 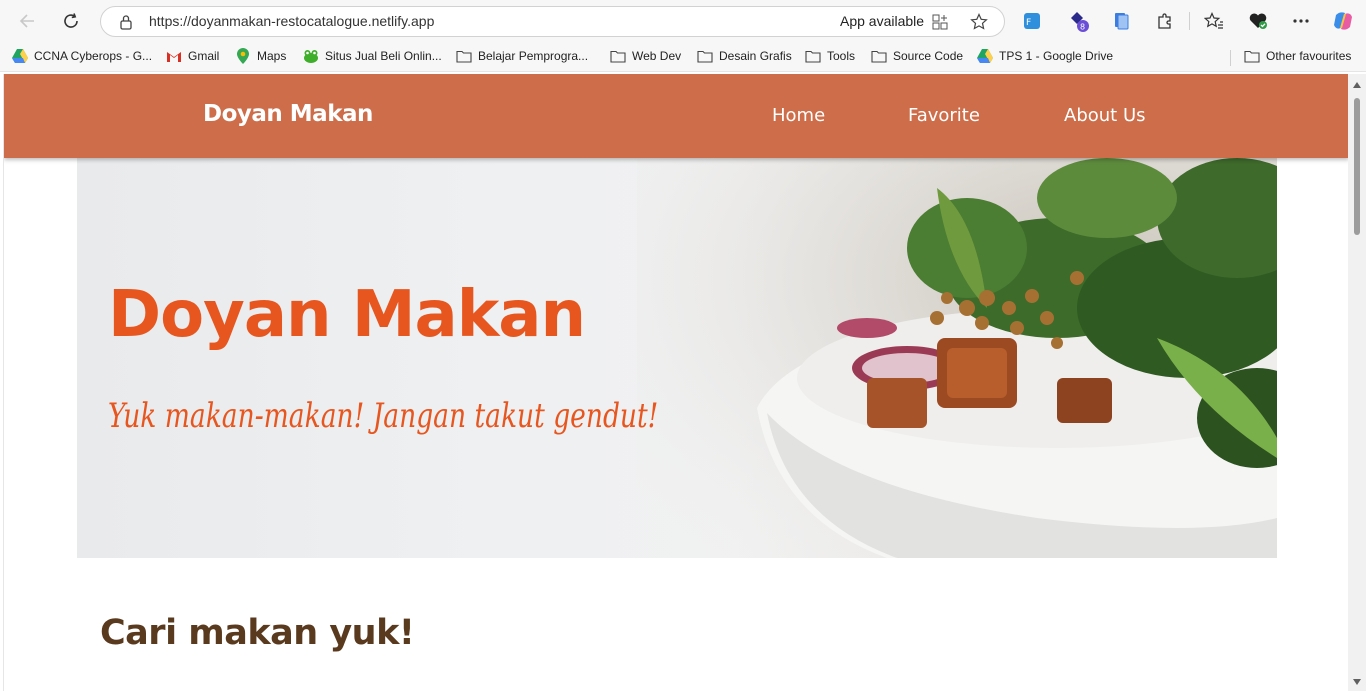 I want to click on nav-home: Home, so click(x=798, y=115).